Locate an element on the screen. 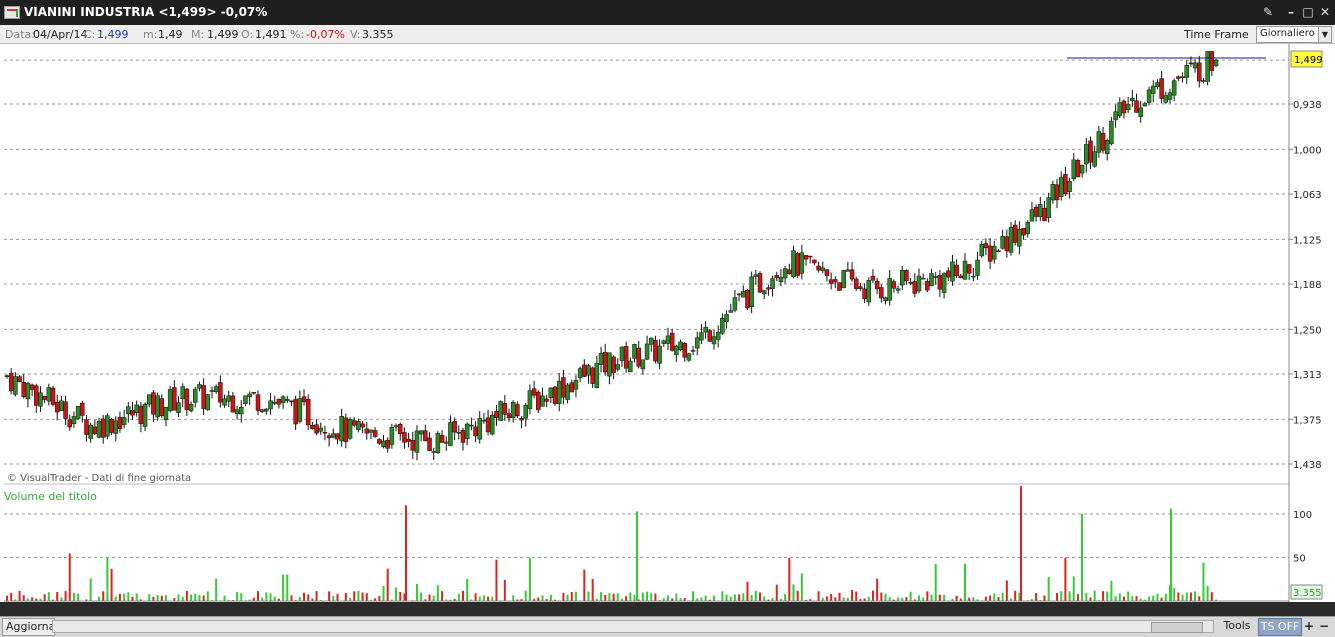 This screenshot has width=1335, height=637. y-tick-label: 0,938 is located at coordinates (1307, 105).